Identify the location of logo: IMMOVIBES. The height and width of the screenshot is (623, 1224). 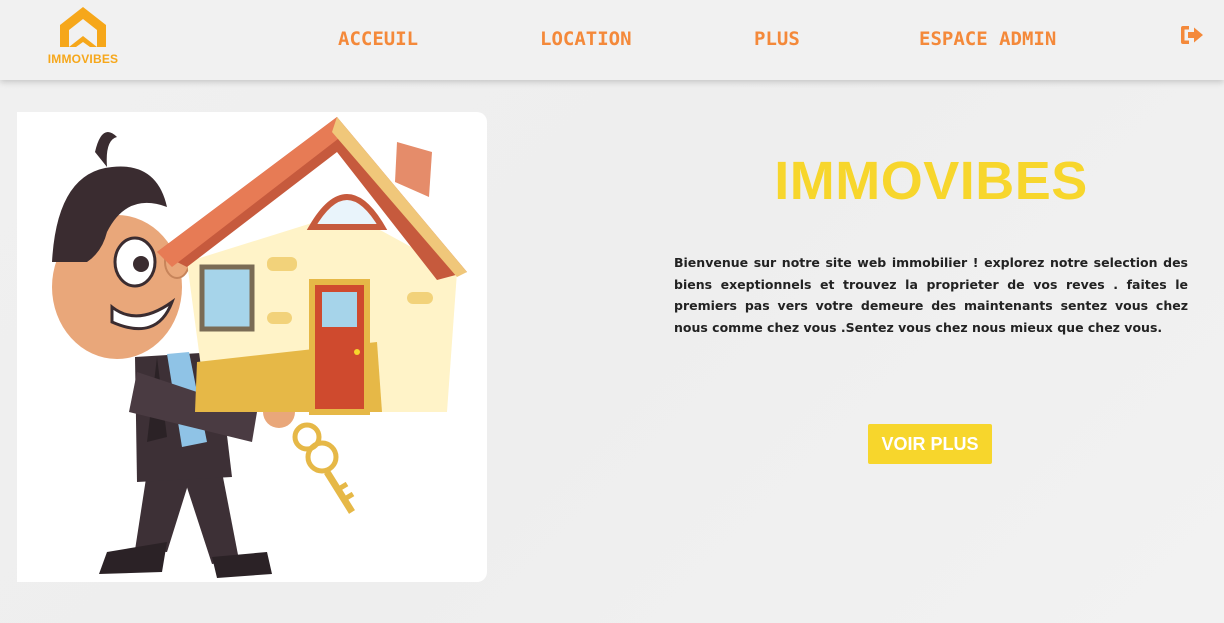
(83, 36).